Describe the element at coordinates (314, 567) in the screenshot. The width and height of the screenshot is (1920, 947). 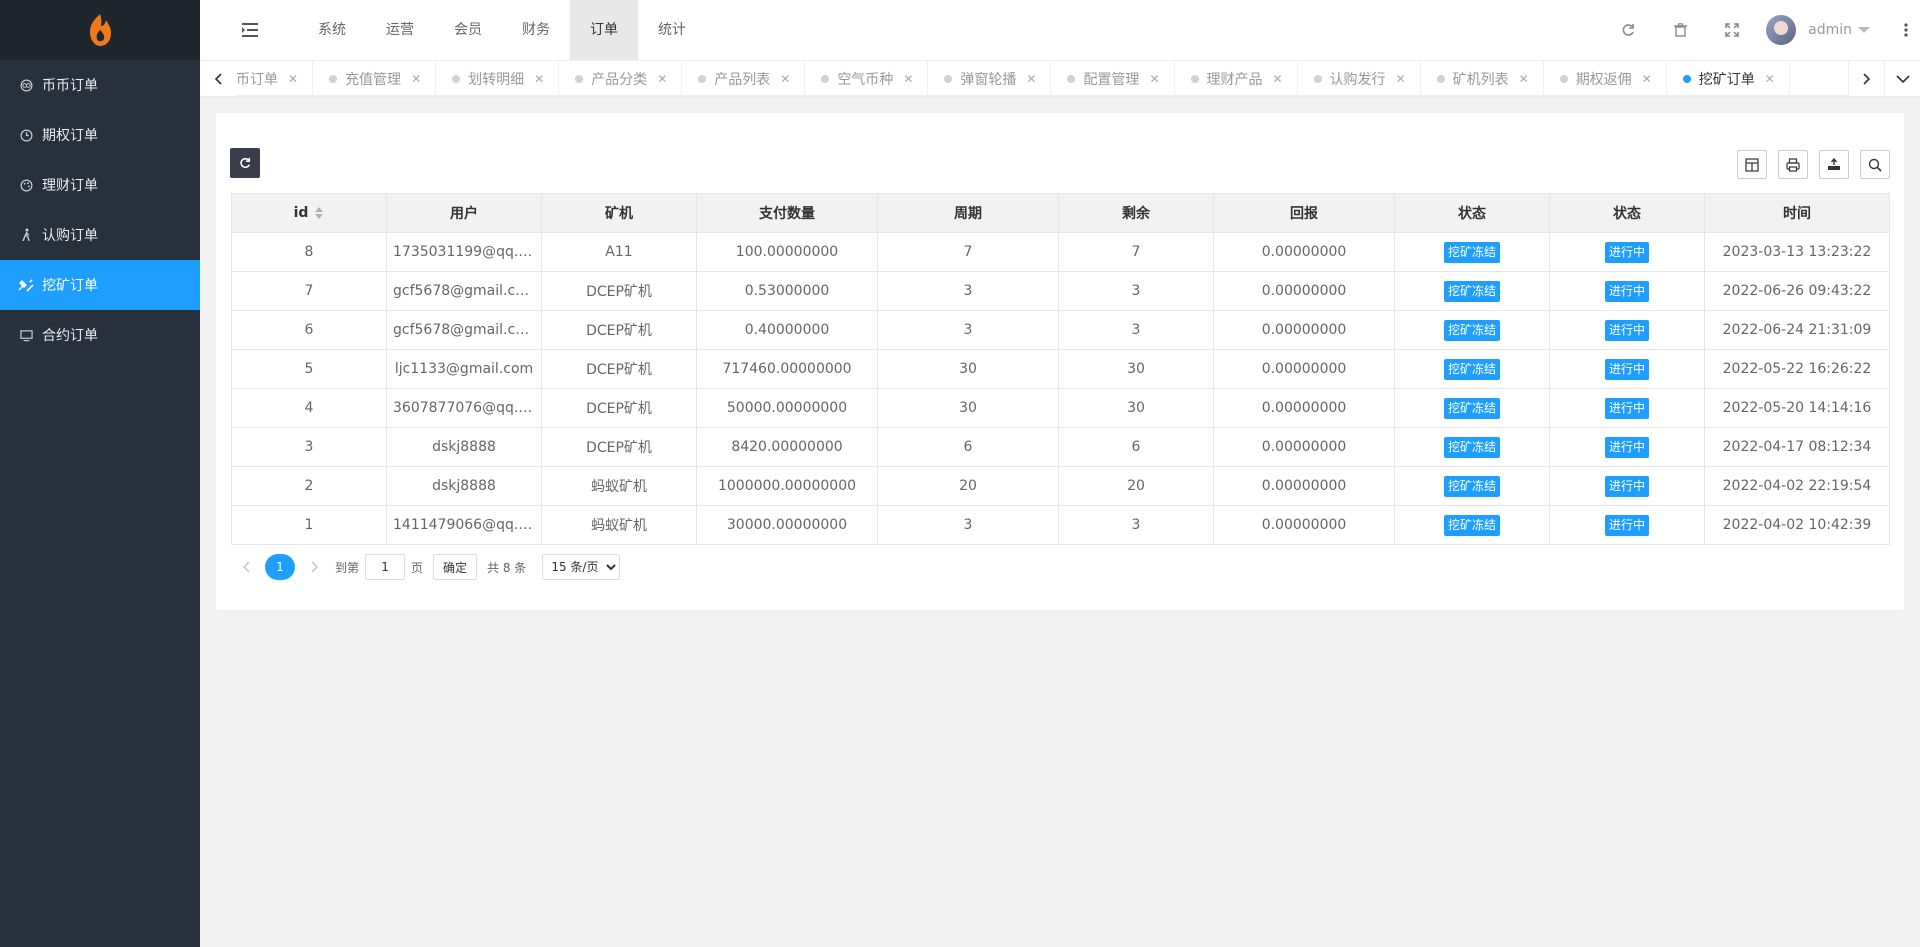
I see `next-page-icon` at that location.